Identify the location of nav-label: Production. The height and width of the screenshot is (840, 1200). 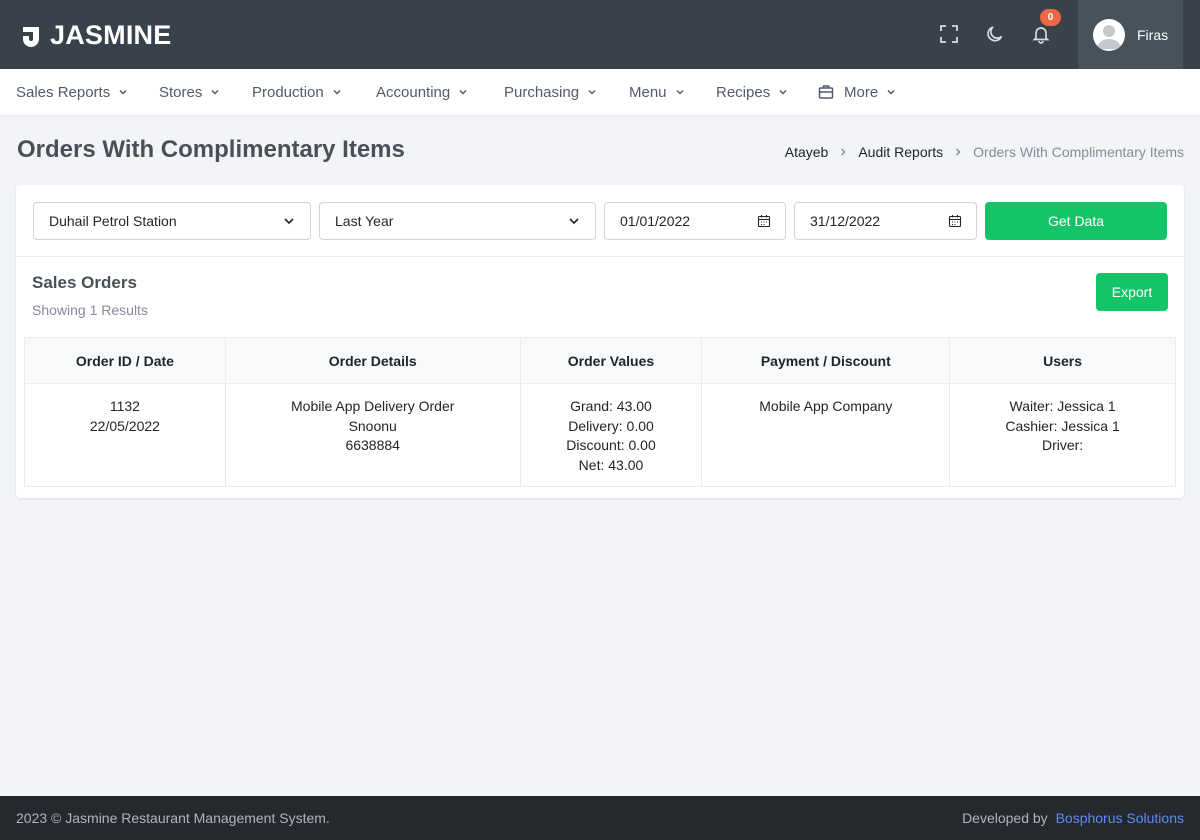
(288, 92).